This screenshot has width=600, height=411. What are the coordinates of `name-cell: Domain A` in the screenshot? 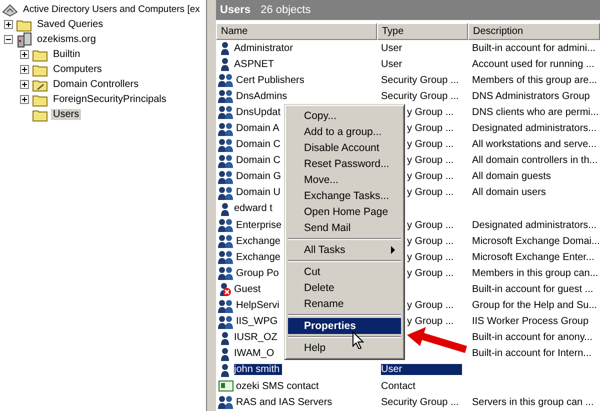 It's located at (259, 128).